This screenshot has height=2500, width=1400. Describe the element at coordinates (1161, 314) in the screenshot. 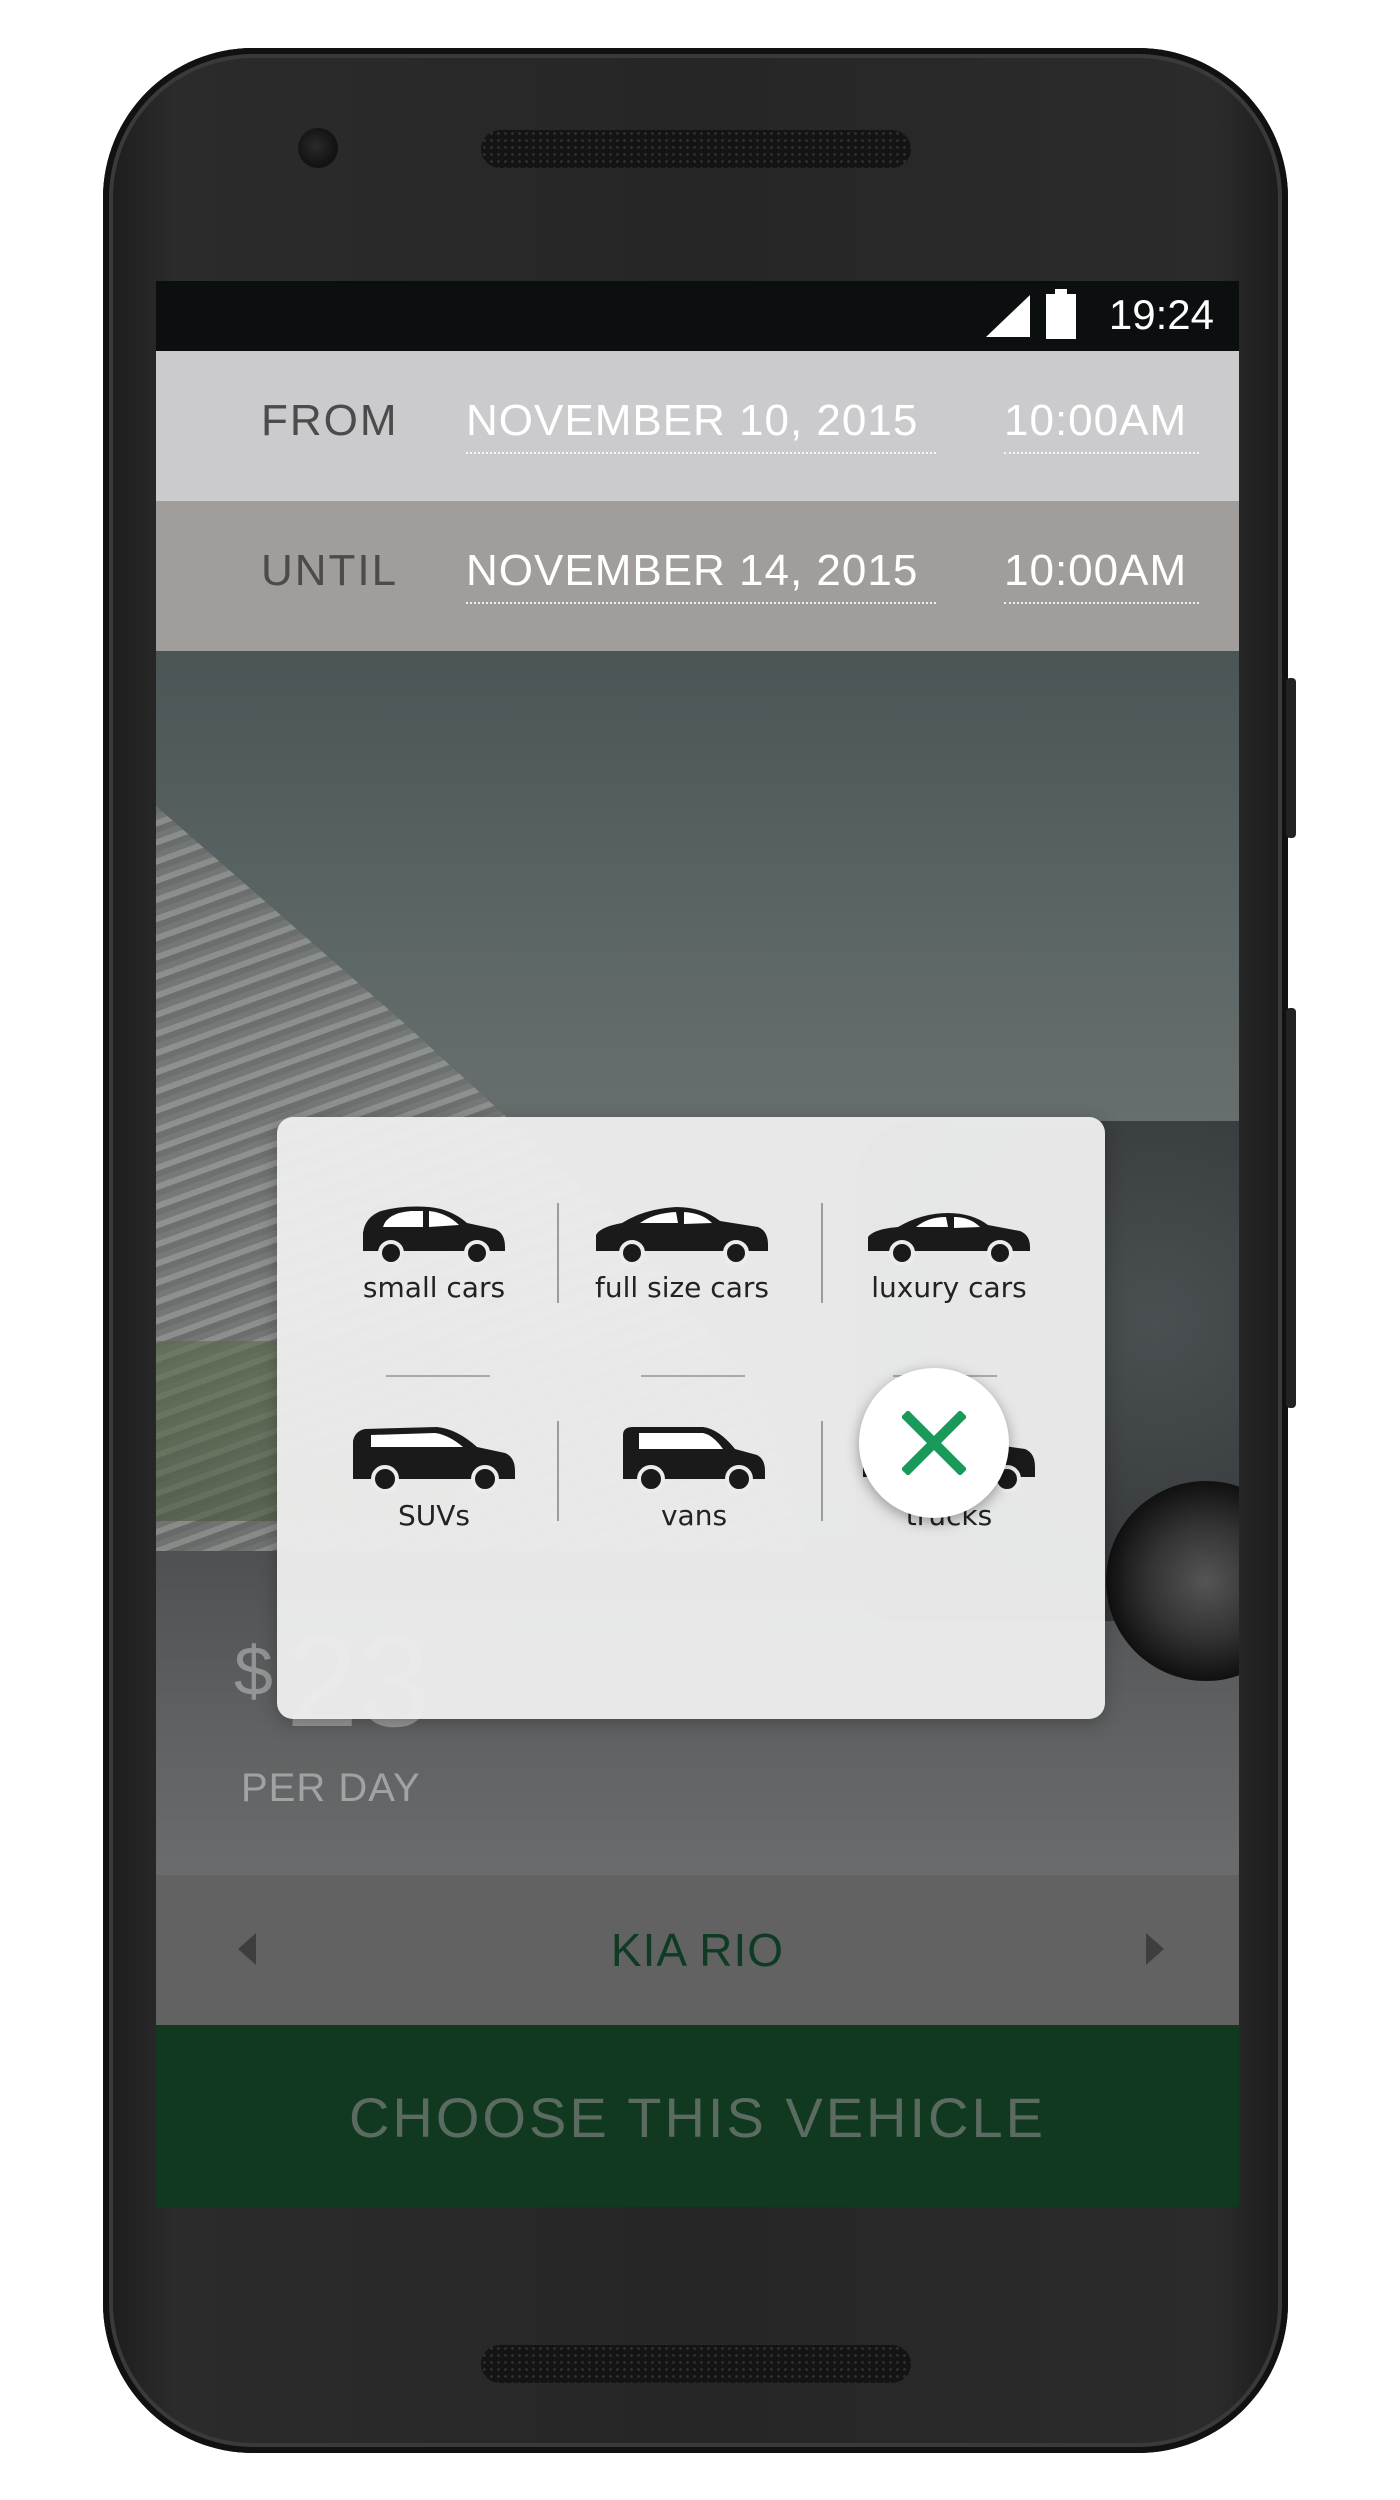

I see `status-time: 19:24` at that location.